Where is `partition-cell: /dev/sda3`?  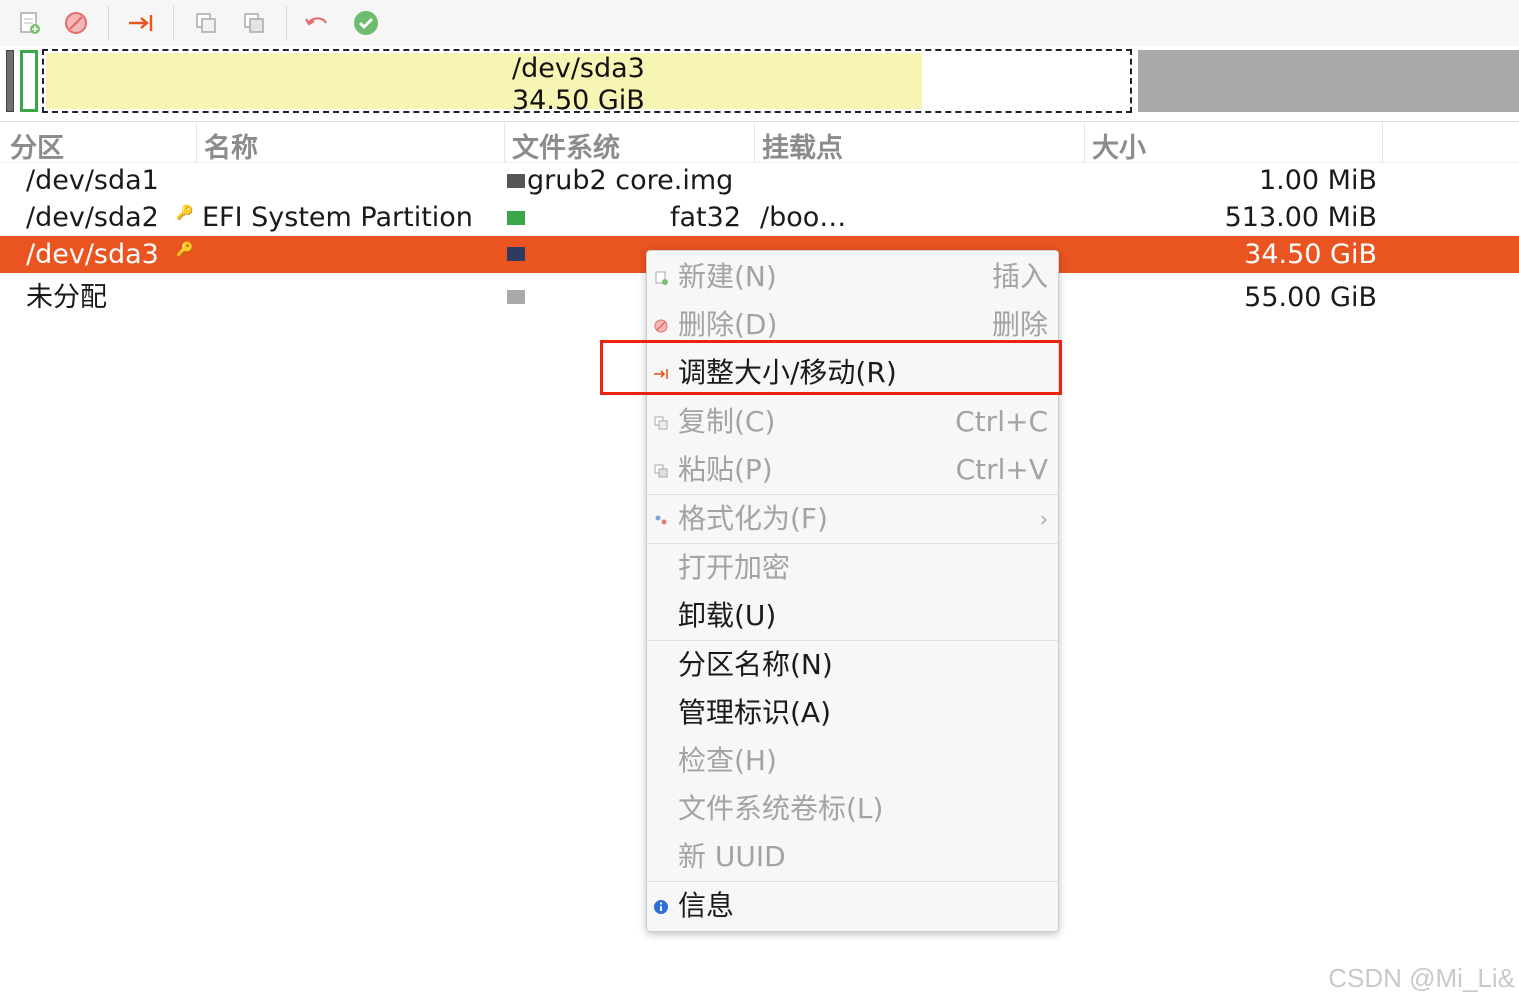
partition-cell: /dev/sda3 is located at coordinates (92, 254).